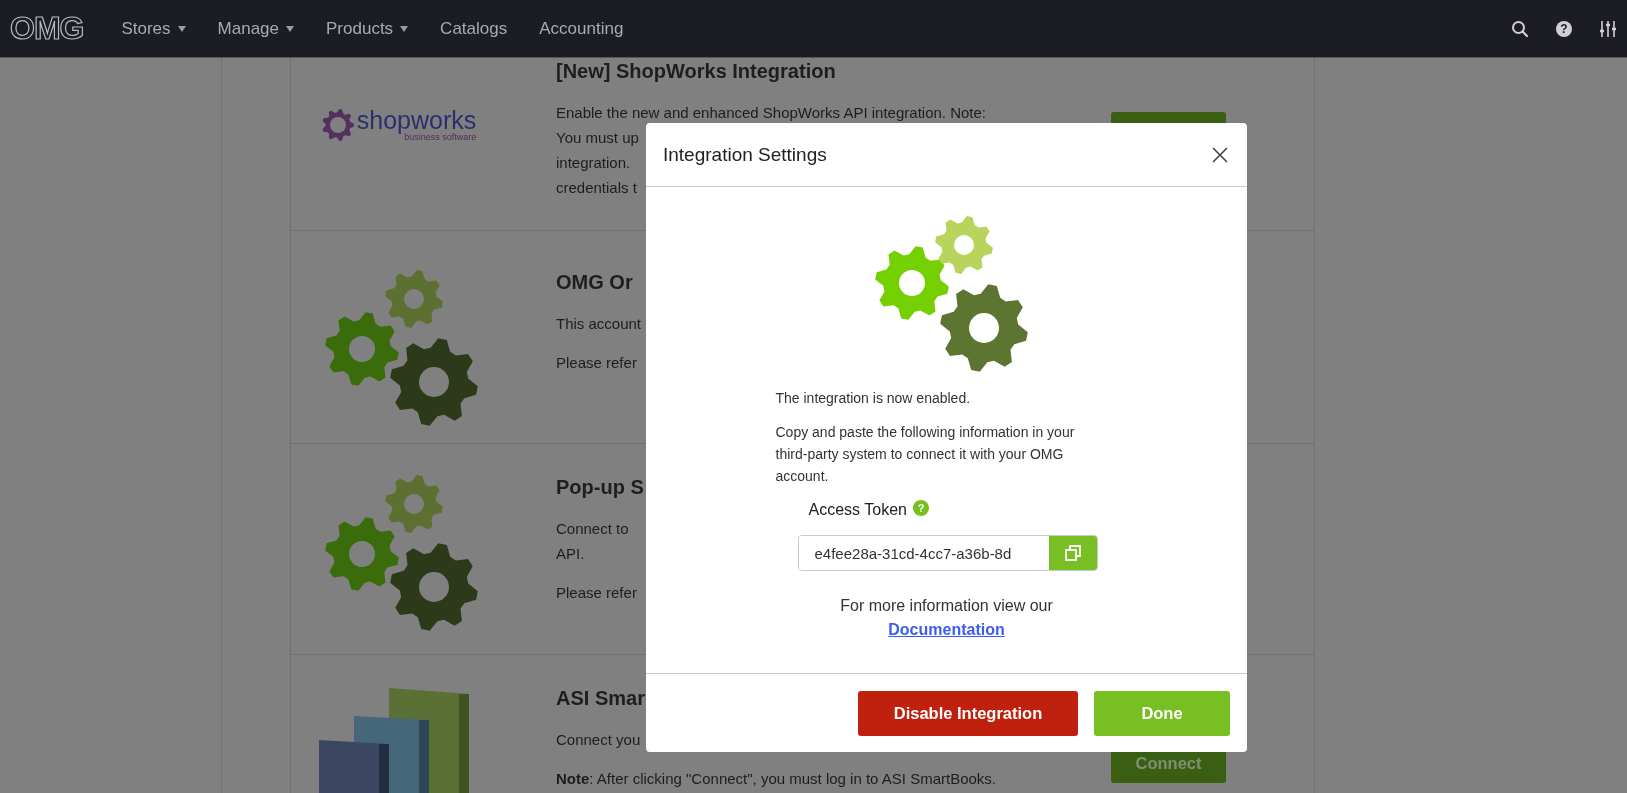 This screenshot has height=793, width=1627. I want to click on close-icon, so click(1220, 154).